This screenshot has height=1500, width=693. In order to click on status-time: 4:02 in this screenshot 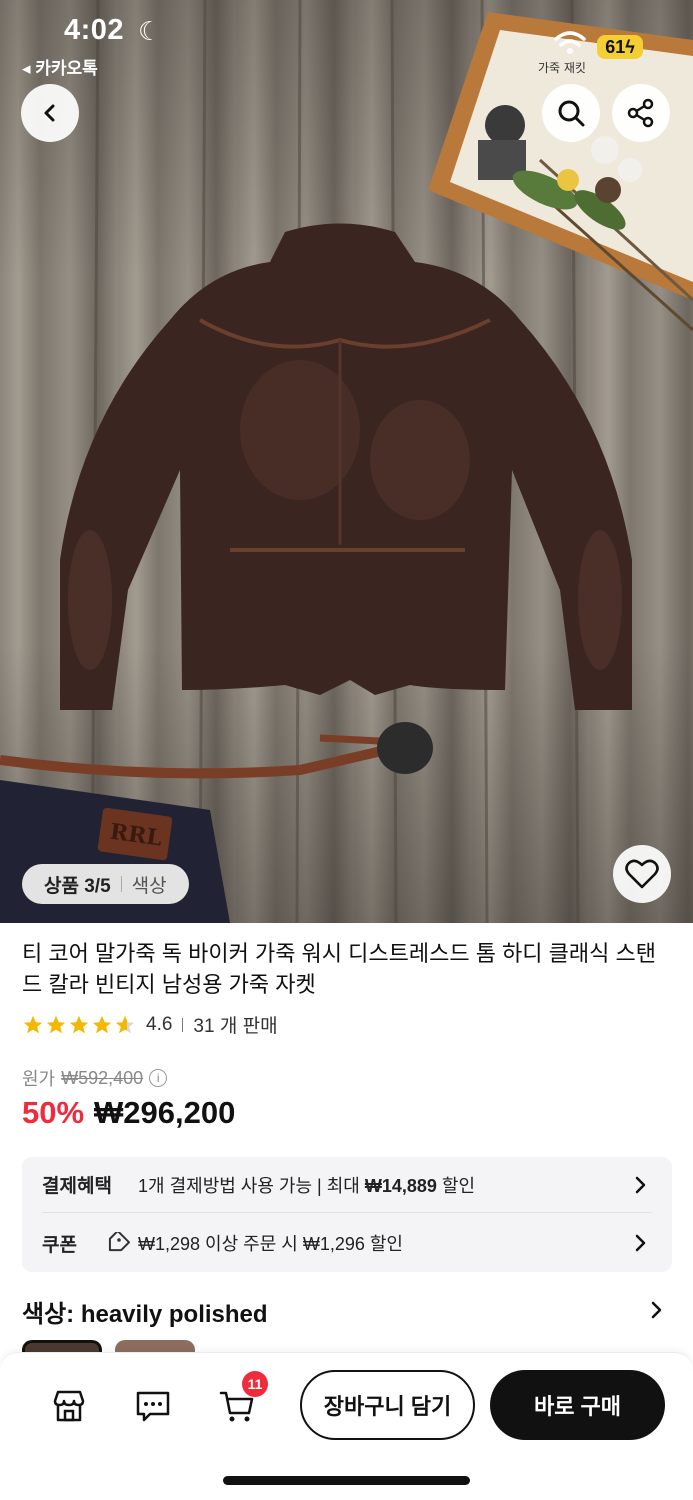, I will do `click(94, 30)`.